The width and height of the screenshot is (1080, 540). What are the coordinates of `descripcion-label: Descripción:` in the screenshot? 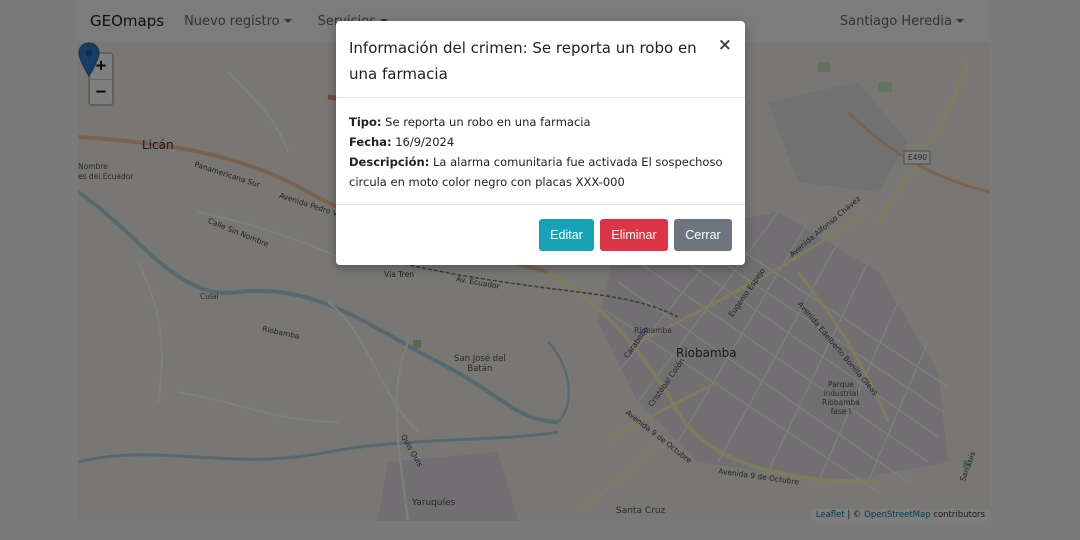 It's located at (389, 162).